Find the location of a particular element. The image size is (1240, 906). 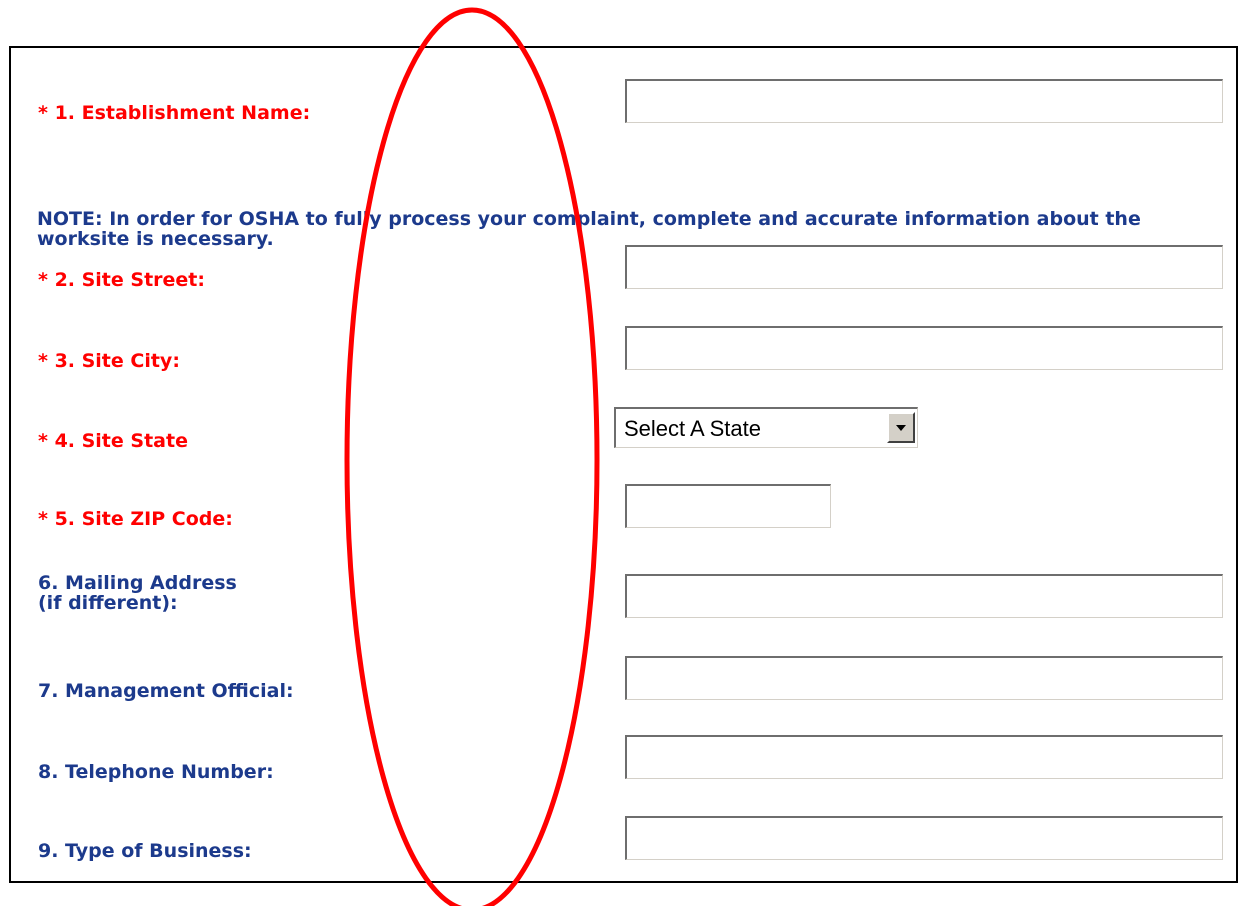

triangle-down-icon is located at coordinates (901, 428).